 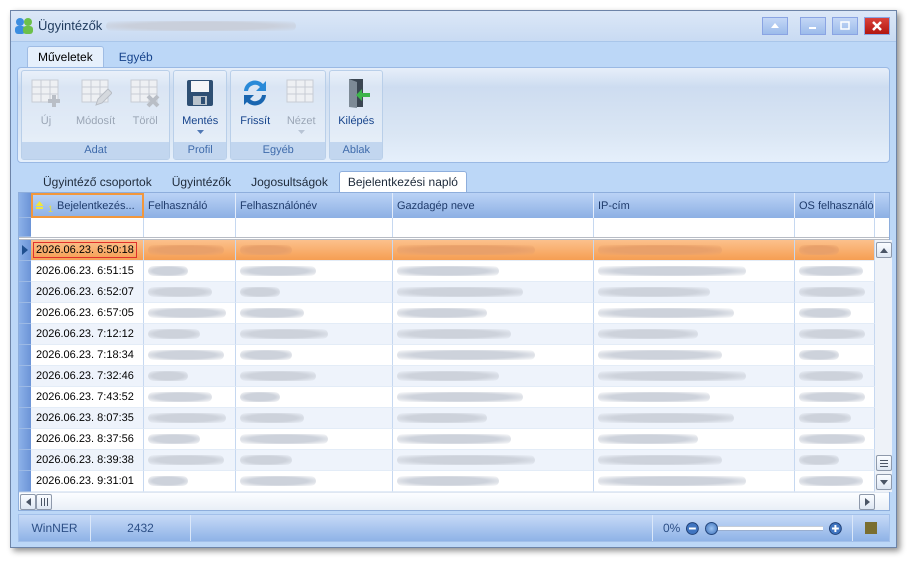 I want to click on scroll-up-button, so click(x=884, y=250).